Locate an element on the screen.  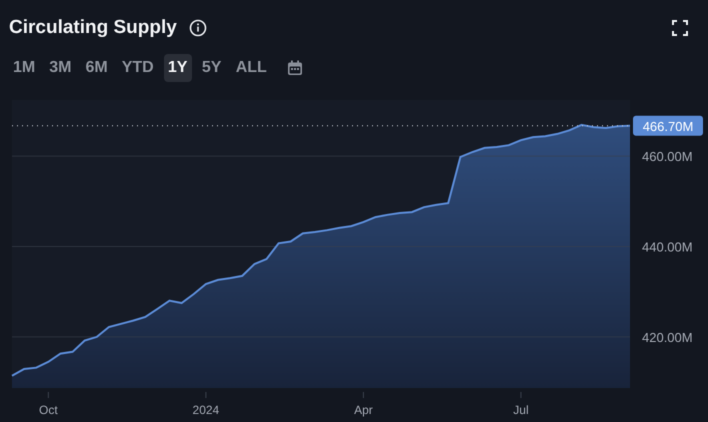
range-tab: 1M is located at coordinates (24, 68).